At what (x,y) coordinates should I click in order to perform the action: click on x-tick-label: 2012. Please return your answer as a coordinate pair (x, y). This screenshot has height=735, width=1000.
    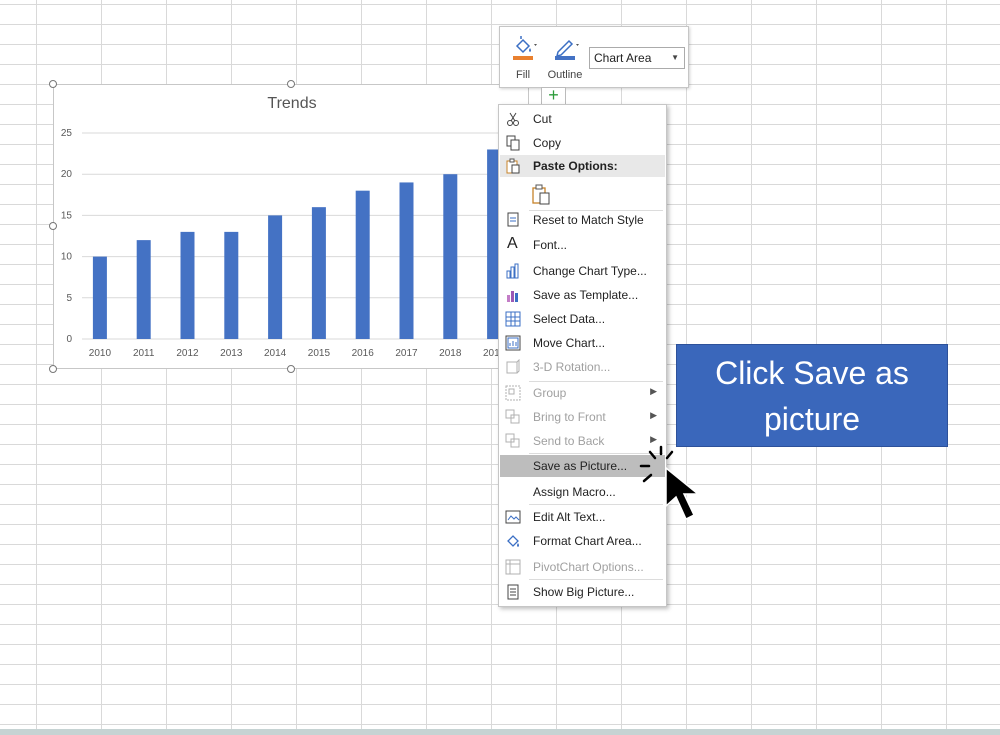
    Looking at the image, I should click on (187, 353).